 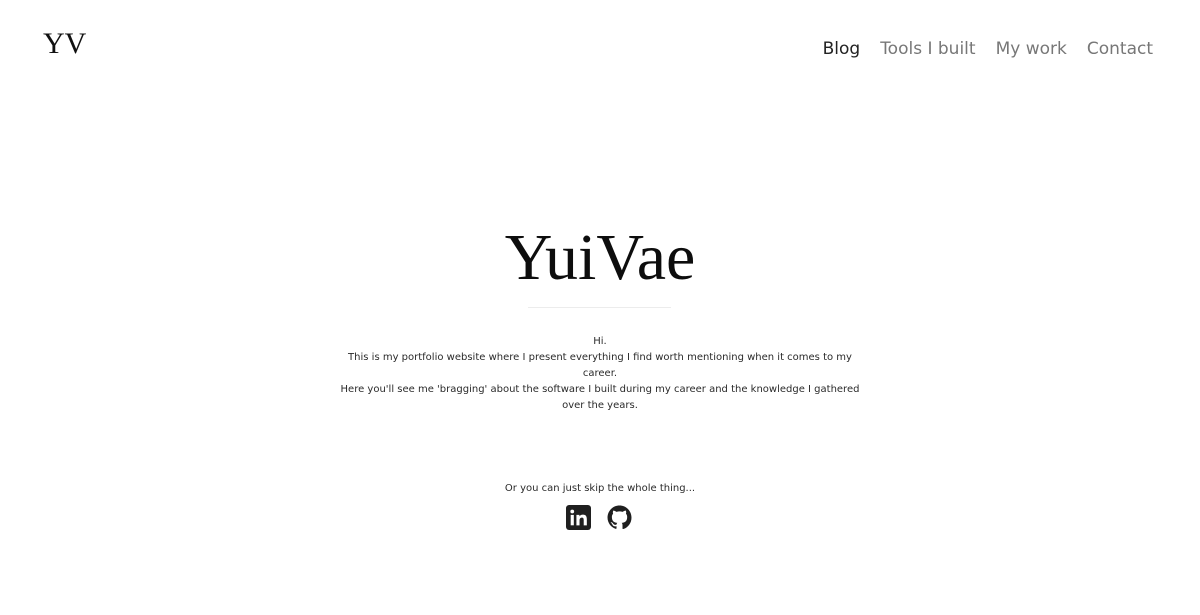 What do you see at coordinates (600, 257) in the screenshot?
I see `hero-title: YuiVae` at bounding box center [600, 257].